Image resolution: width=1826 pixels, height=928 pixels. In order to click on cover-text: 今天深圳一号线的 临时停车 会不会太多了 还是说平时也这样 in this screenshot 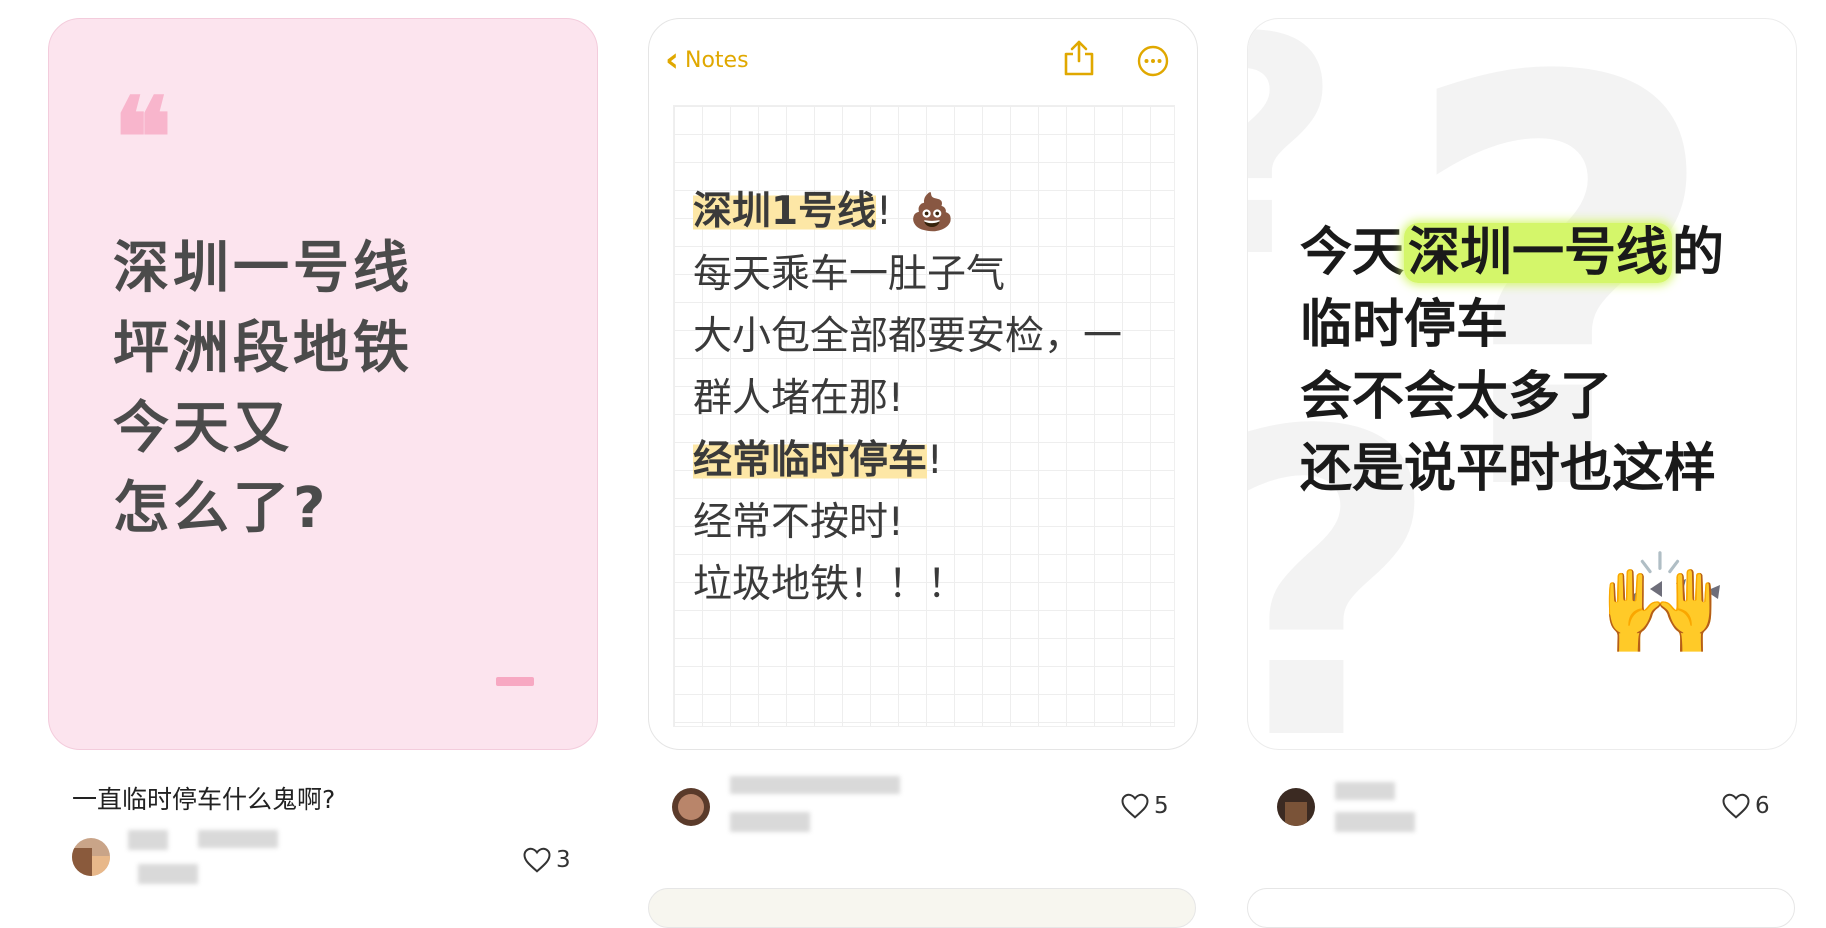, I will do `click(1512, 361)`.